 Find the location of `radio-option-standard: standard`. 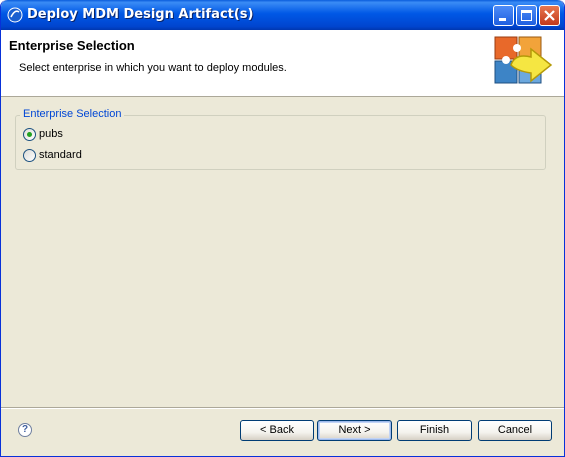

radio-option-standard: standard is located at coordinates (52, 155).